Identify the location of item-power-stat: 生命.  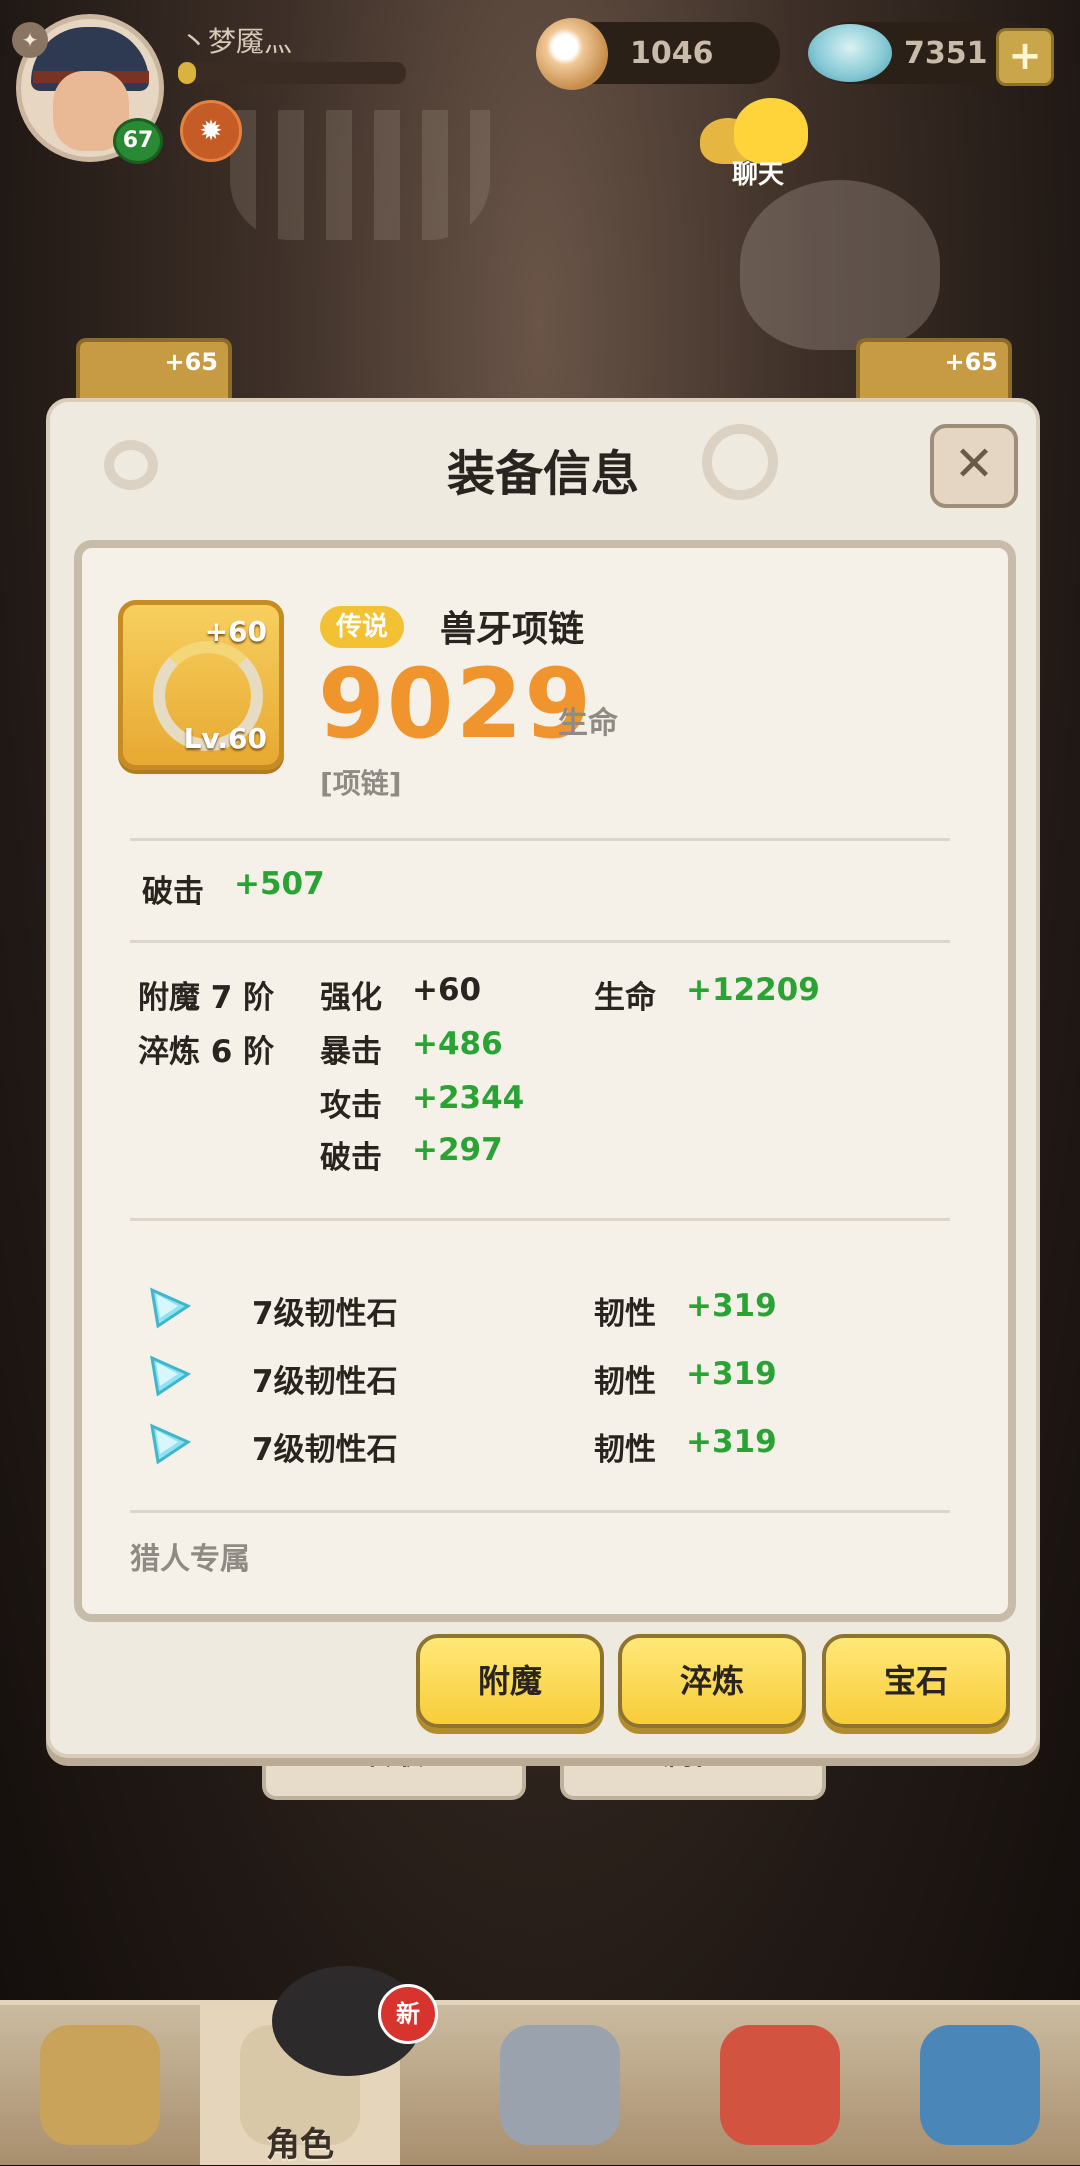
(588, 723).